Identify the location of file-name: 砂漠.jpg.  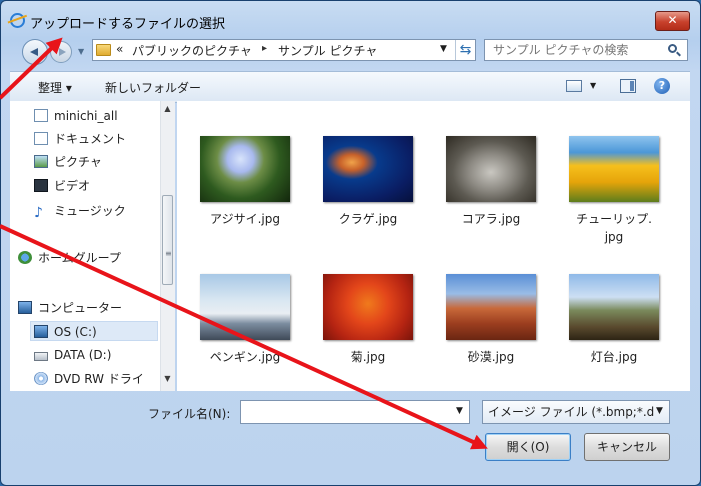
(491, 357).